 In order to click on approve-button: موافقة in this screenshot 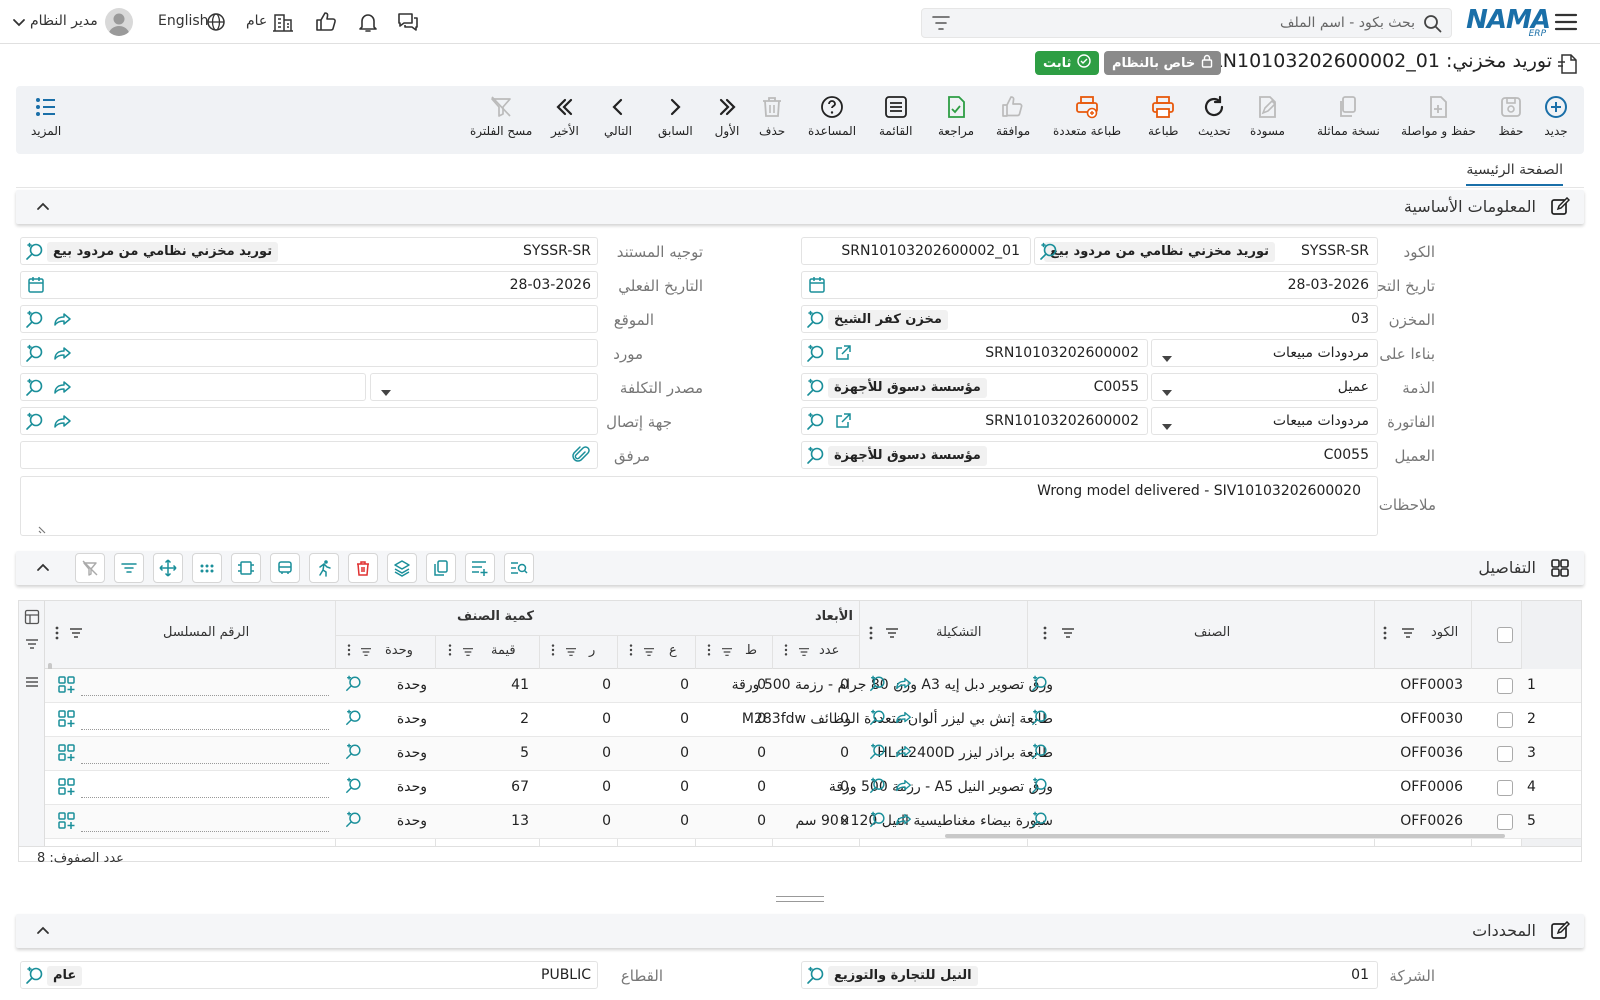, I will do `click(1013, 122)`.